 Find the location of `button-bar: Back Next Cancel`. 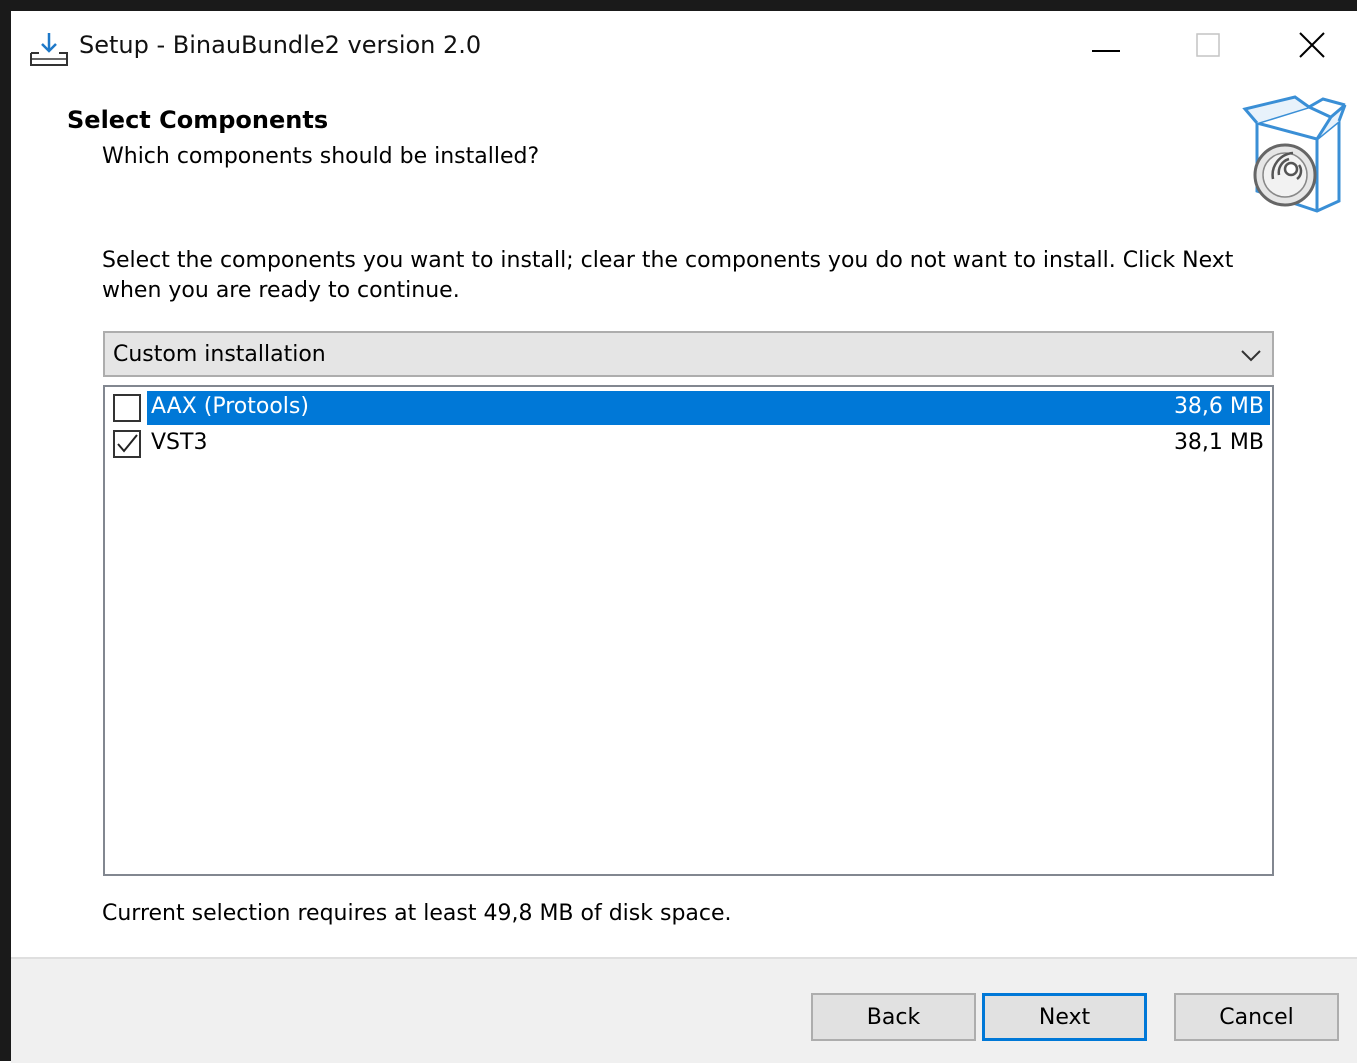

button-bar: Back Next Cancel is located at coordinates (684, 1010).